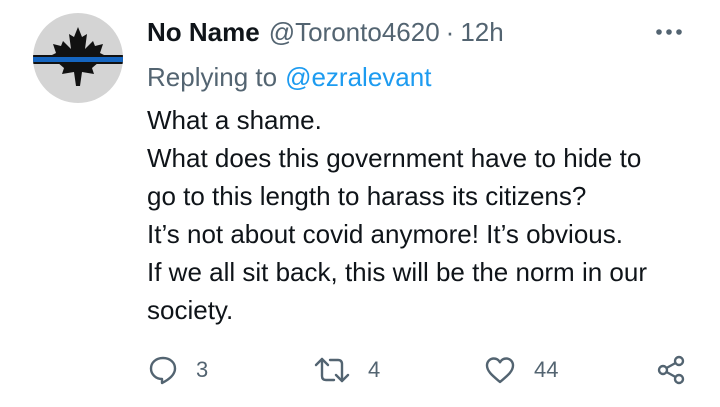 This screenshot has height=407, width=720. What do you see at coordinates (546, 369) in the screenshot?
I see `like-count: 44` at bounding box center [546, 369].